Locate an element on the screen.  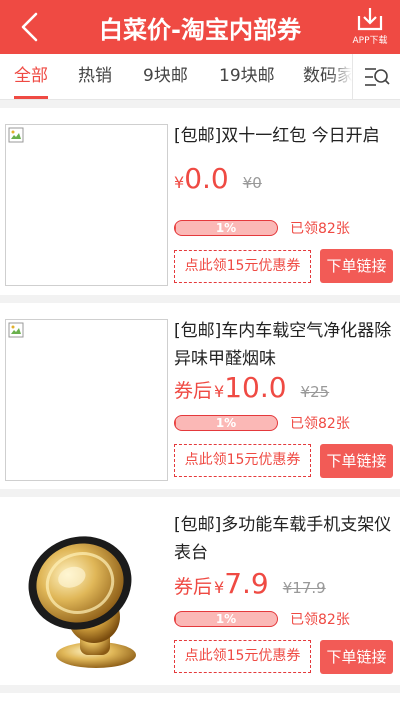
app-download-button: APP下载 is located at coordinates (370, 28).